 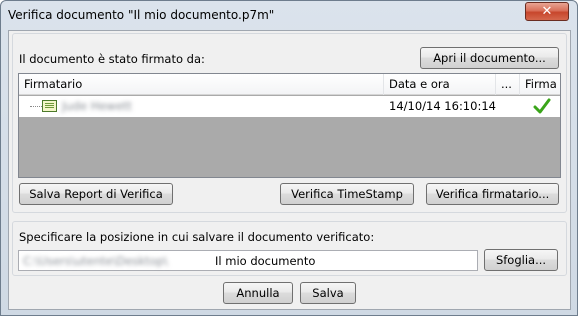 What do you see at coordinates (328, 293) in the screenshot?
I see `save-button: Salva` at bounding box center [328, 293].